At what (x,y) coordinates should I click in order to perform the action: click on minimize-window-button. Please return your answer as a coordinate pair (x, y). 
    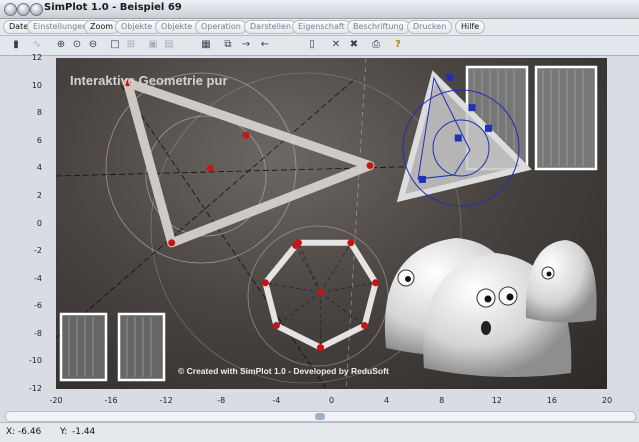
    Looking at the image, I should click on (23, 9).